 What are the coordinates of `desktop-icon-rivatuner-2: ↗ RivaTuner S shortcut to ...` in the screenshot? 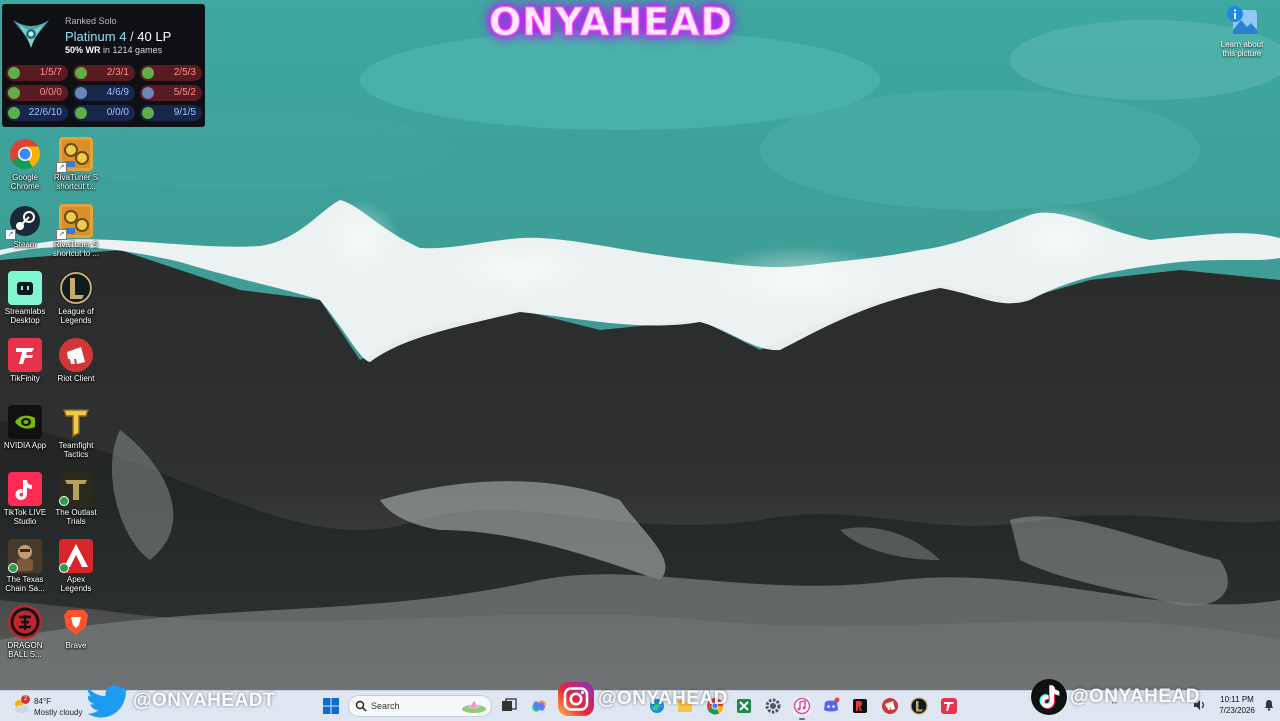 It's located at (76, 231).